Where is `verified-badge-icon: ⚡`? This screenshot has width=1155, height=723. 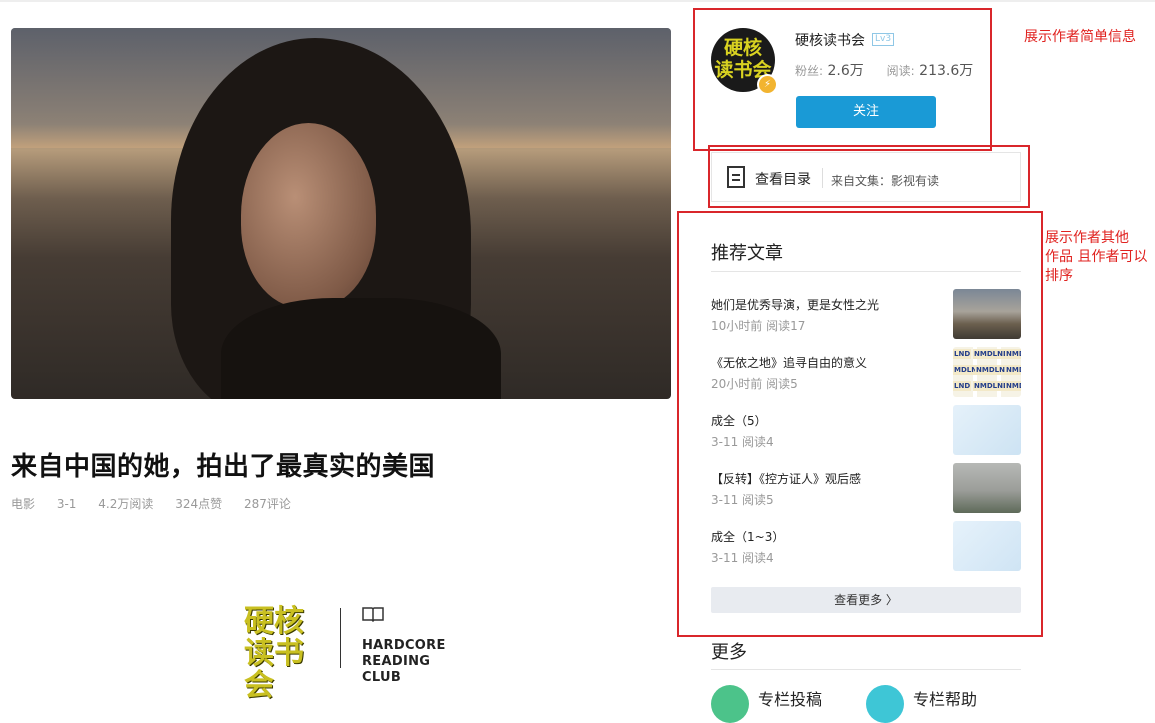 verified-badge-icon: ⚡ is located at coordinates (767, 84).